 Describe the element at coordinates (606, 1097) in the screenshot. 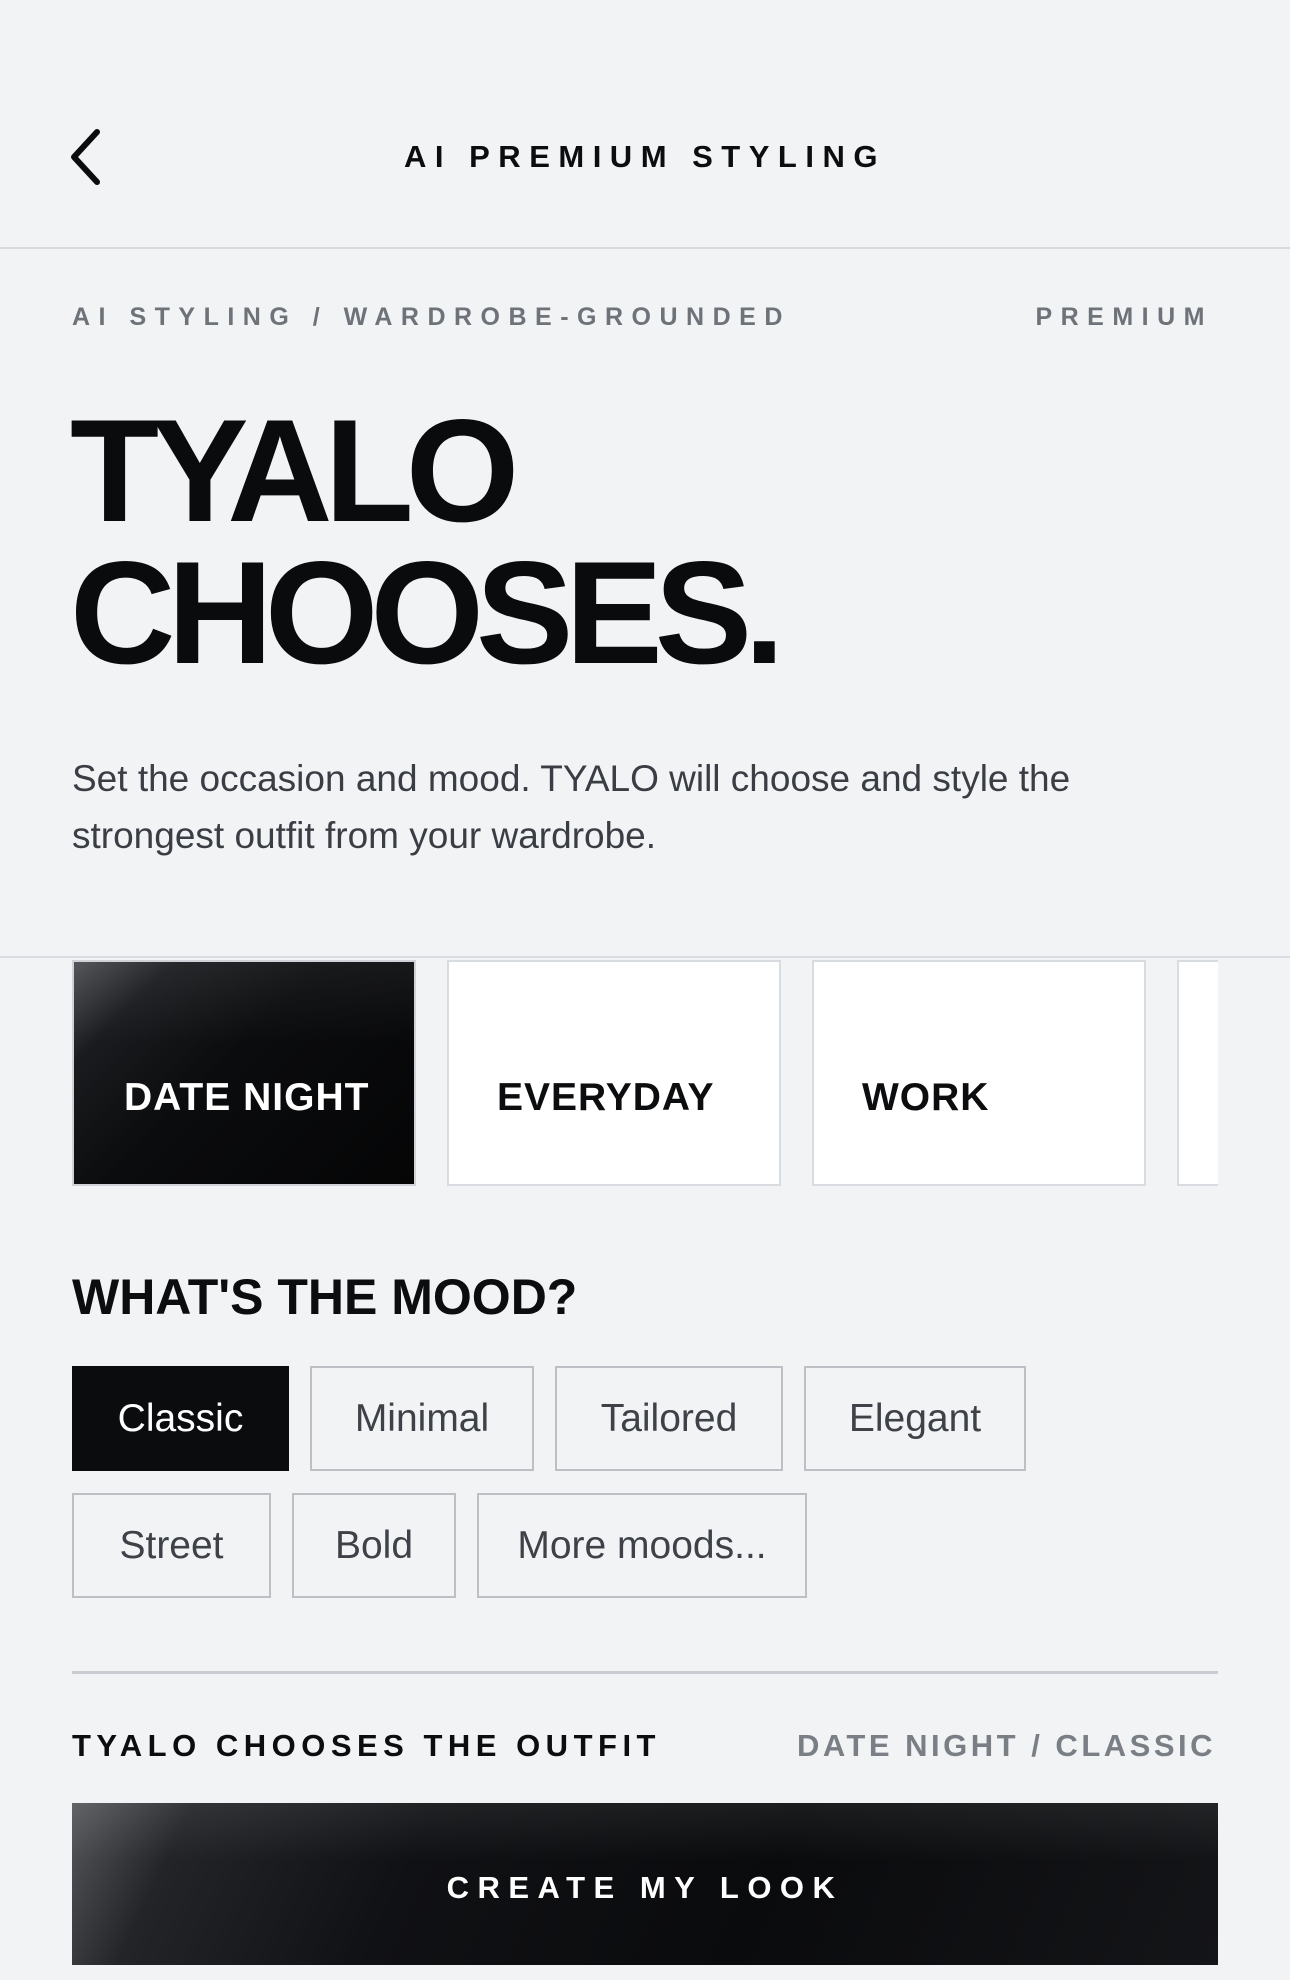

I see `occasion-label: EVERYDAY` at that location.